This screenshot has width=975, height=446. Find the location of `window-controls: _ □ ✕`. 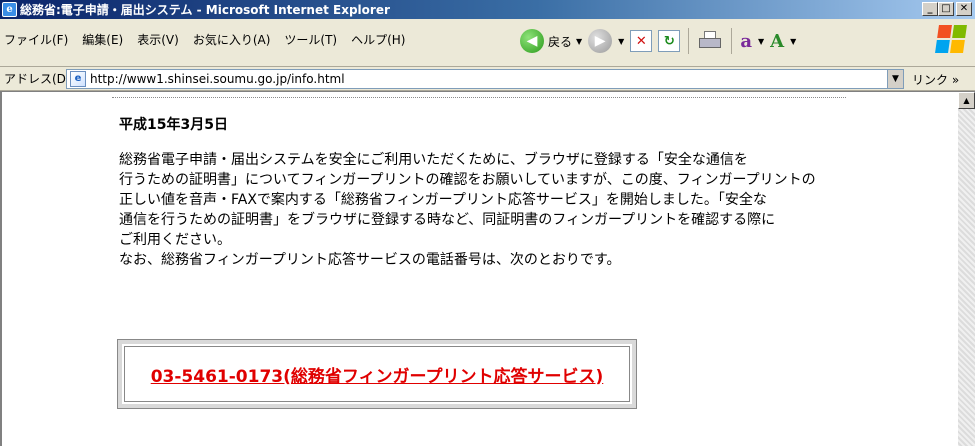

window-controls: _ □ ✕ is located at coordinates (947, 9).